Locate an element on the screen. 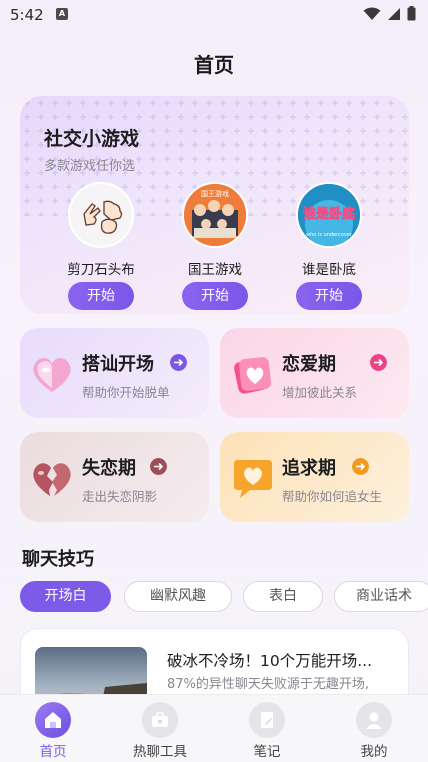 This screenshot has width=428, height=762. section-title-chat-skills: 聊天技巧 is located at coordinates (58, 559).